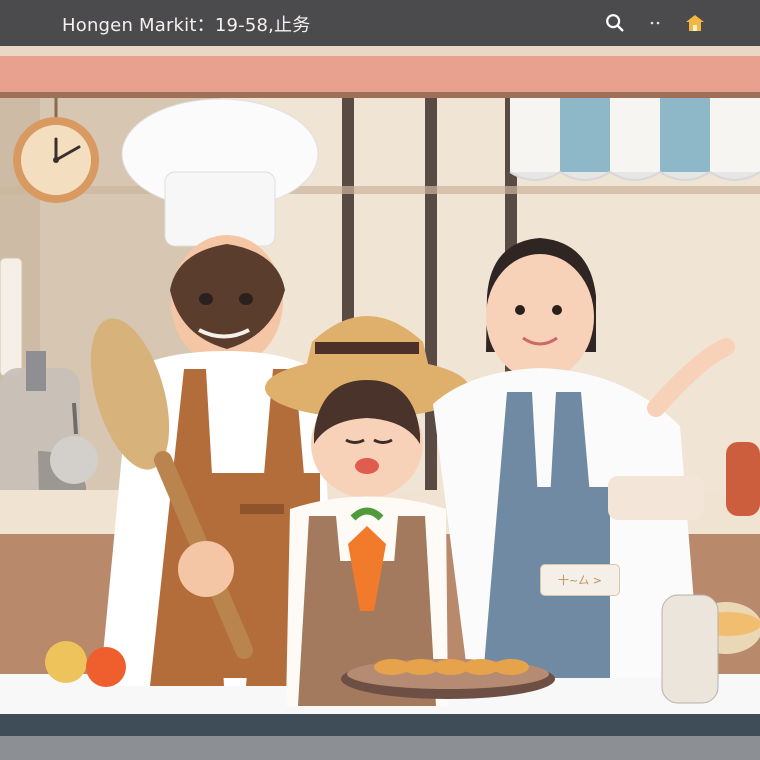 This screenshot has height=760, width=760. Describe the element at coordinates (186, 25) in the screenshot. I see `window-title: Hongen Markit：19-58,止务` at that location.